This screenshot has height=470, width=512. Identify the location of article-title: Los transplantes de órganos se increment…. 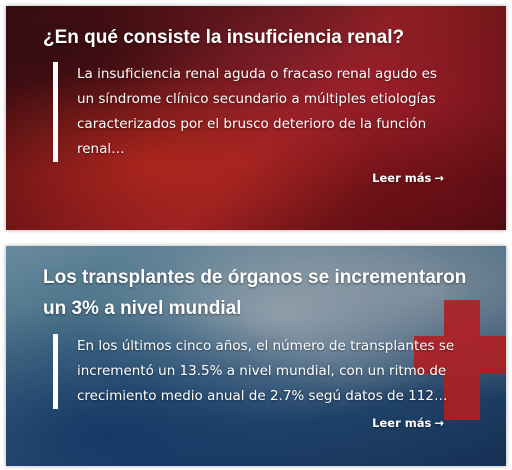
(263, 293).